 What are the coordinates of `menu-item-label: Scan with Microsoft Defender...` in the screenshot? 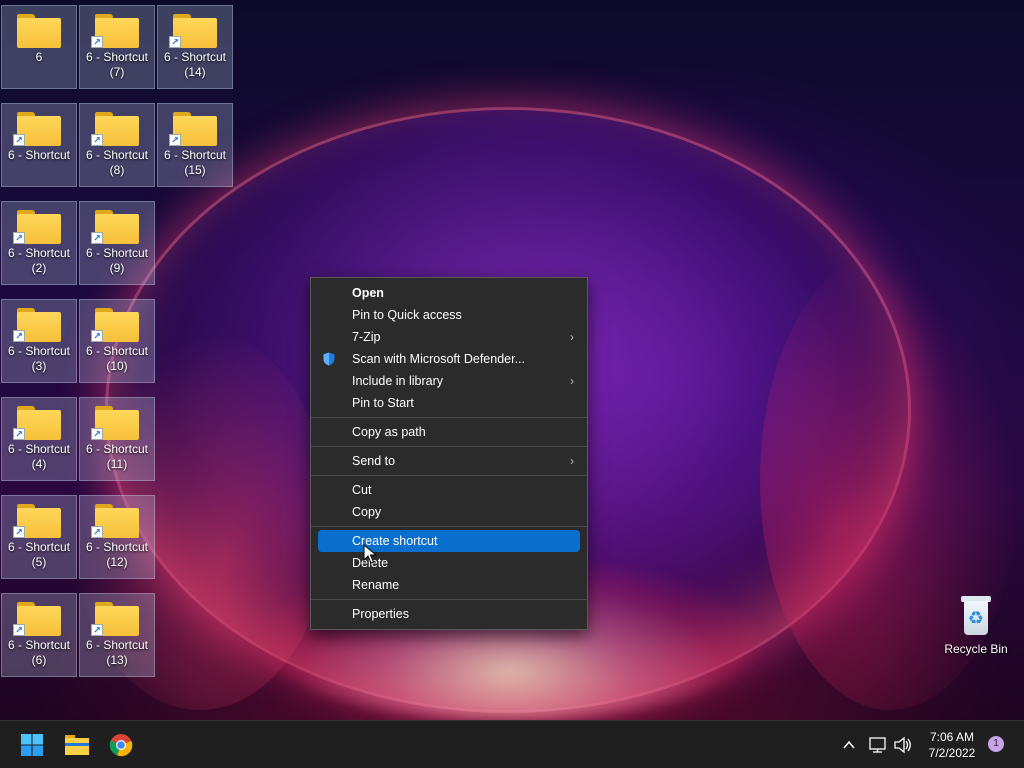 It's located at (438, 359).